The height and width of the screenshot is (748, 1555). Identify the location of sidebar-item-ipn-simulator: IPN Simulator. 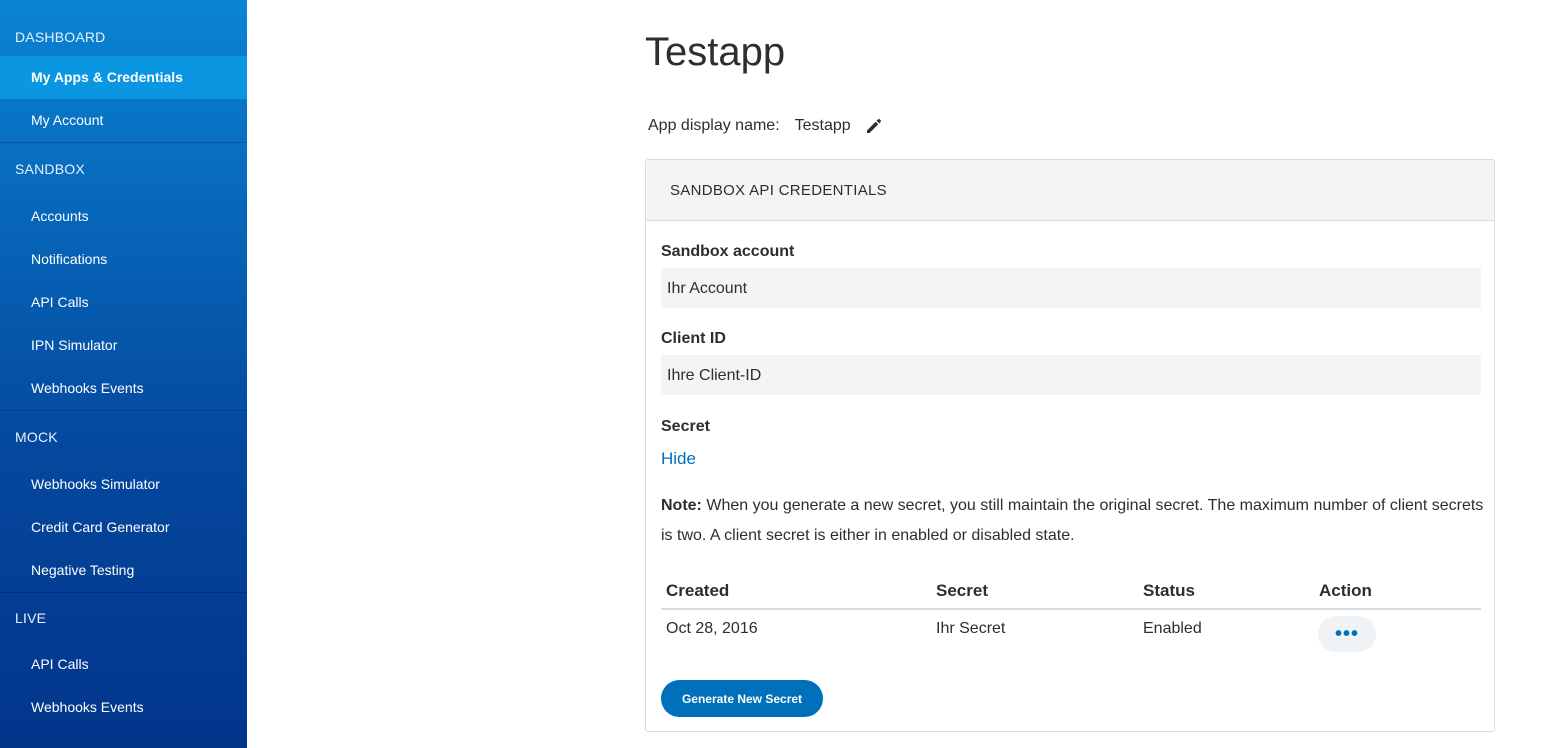
(123, 345).